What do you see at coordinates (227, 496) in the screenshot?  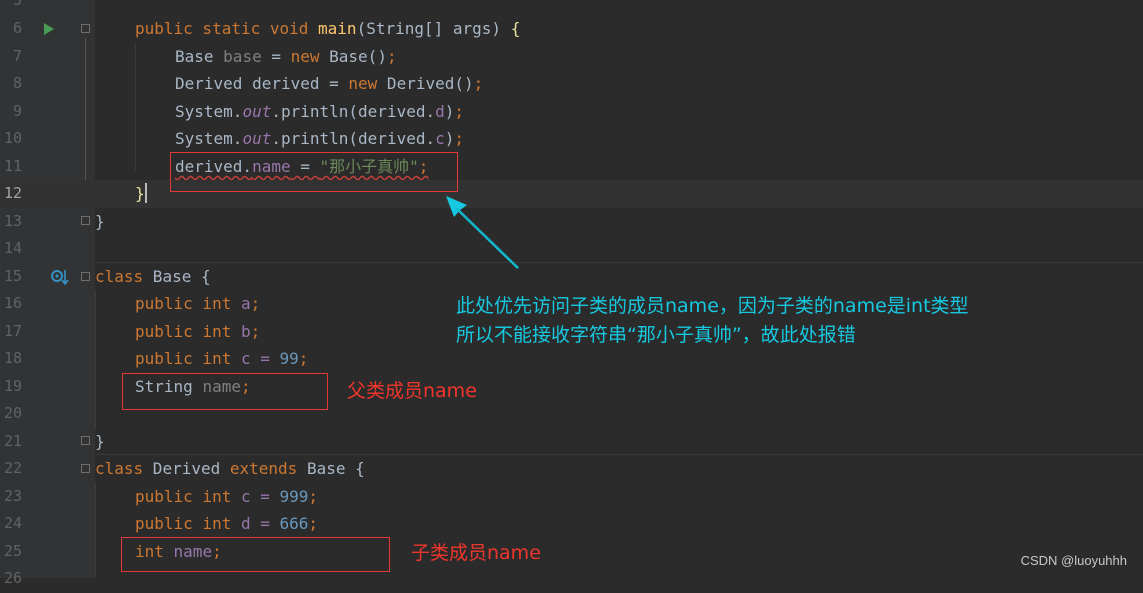 I see `code-text: public int c = 999;` at bounding box center [227, 496].